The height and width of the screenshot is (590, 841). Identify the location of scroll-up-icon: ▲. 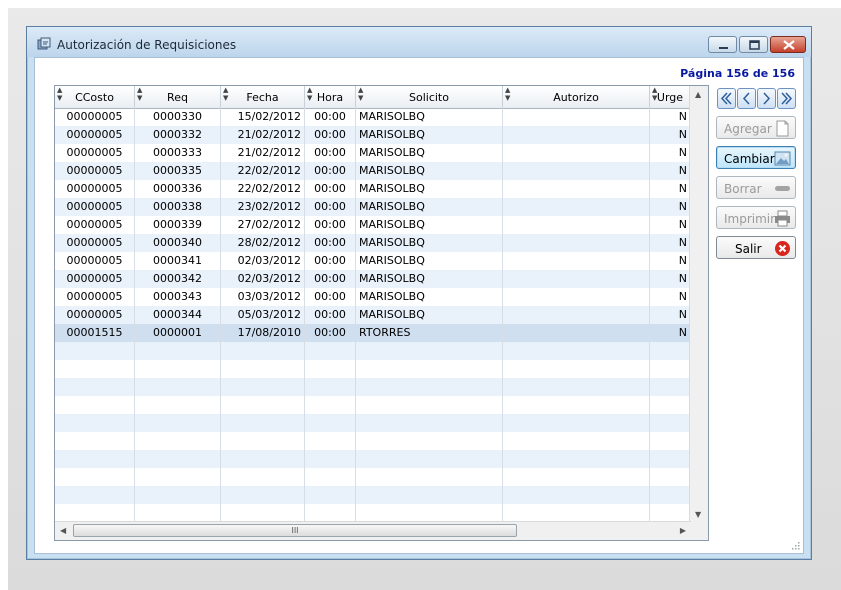
(698, 94).